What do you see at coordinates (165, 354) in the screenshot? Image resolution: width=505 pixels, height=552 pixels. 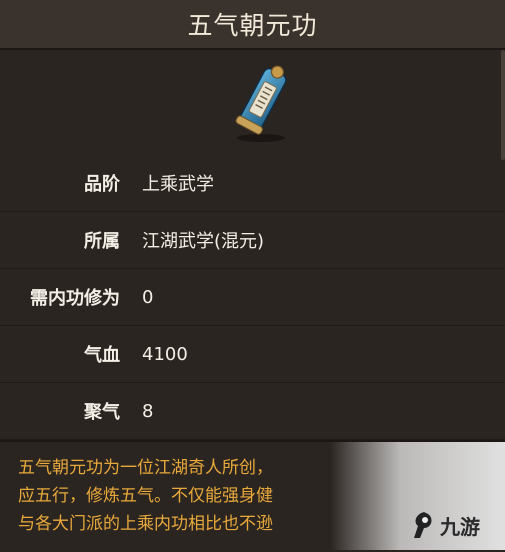 I see `attribute-value: 4100` at bounding box center [165, 354].